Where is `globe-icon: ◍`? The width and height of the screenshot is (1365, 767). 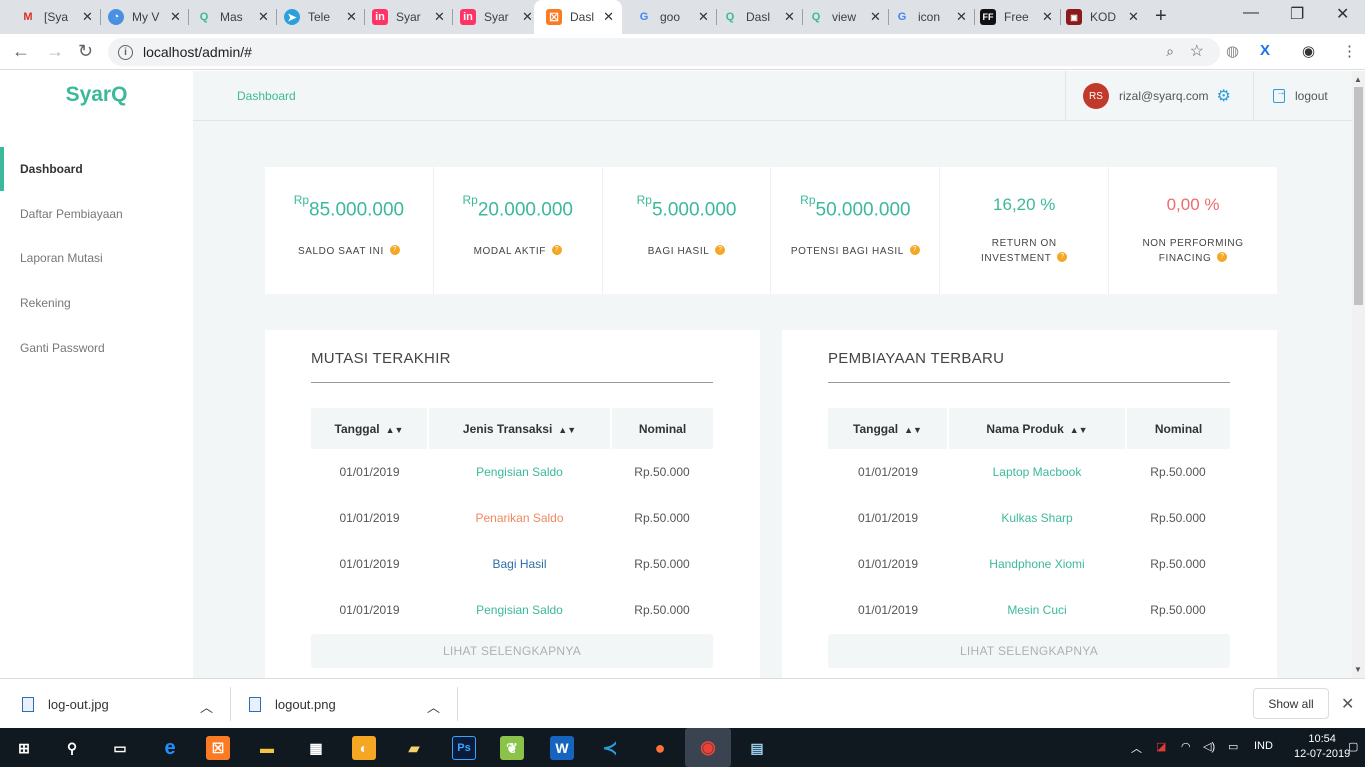 globe-icon: ◍ is located at coordinates (1232, 51).